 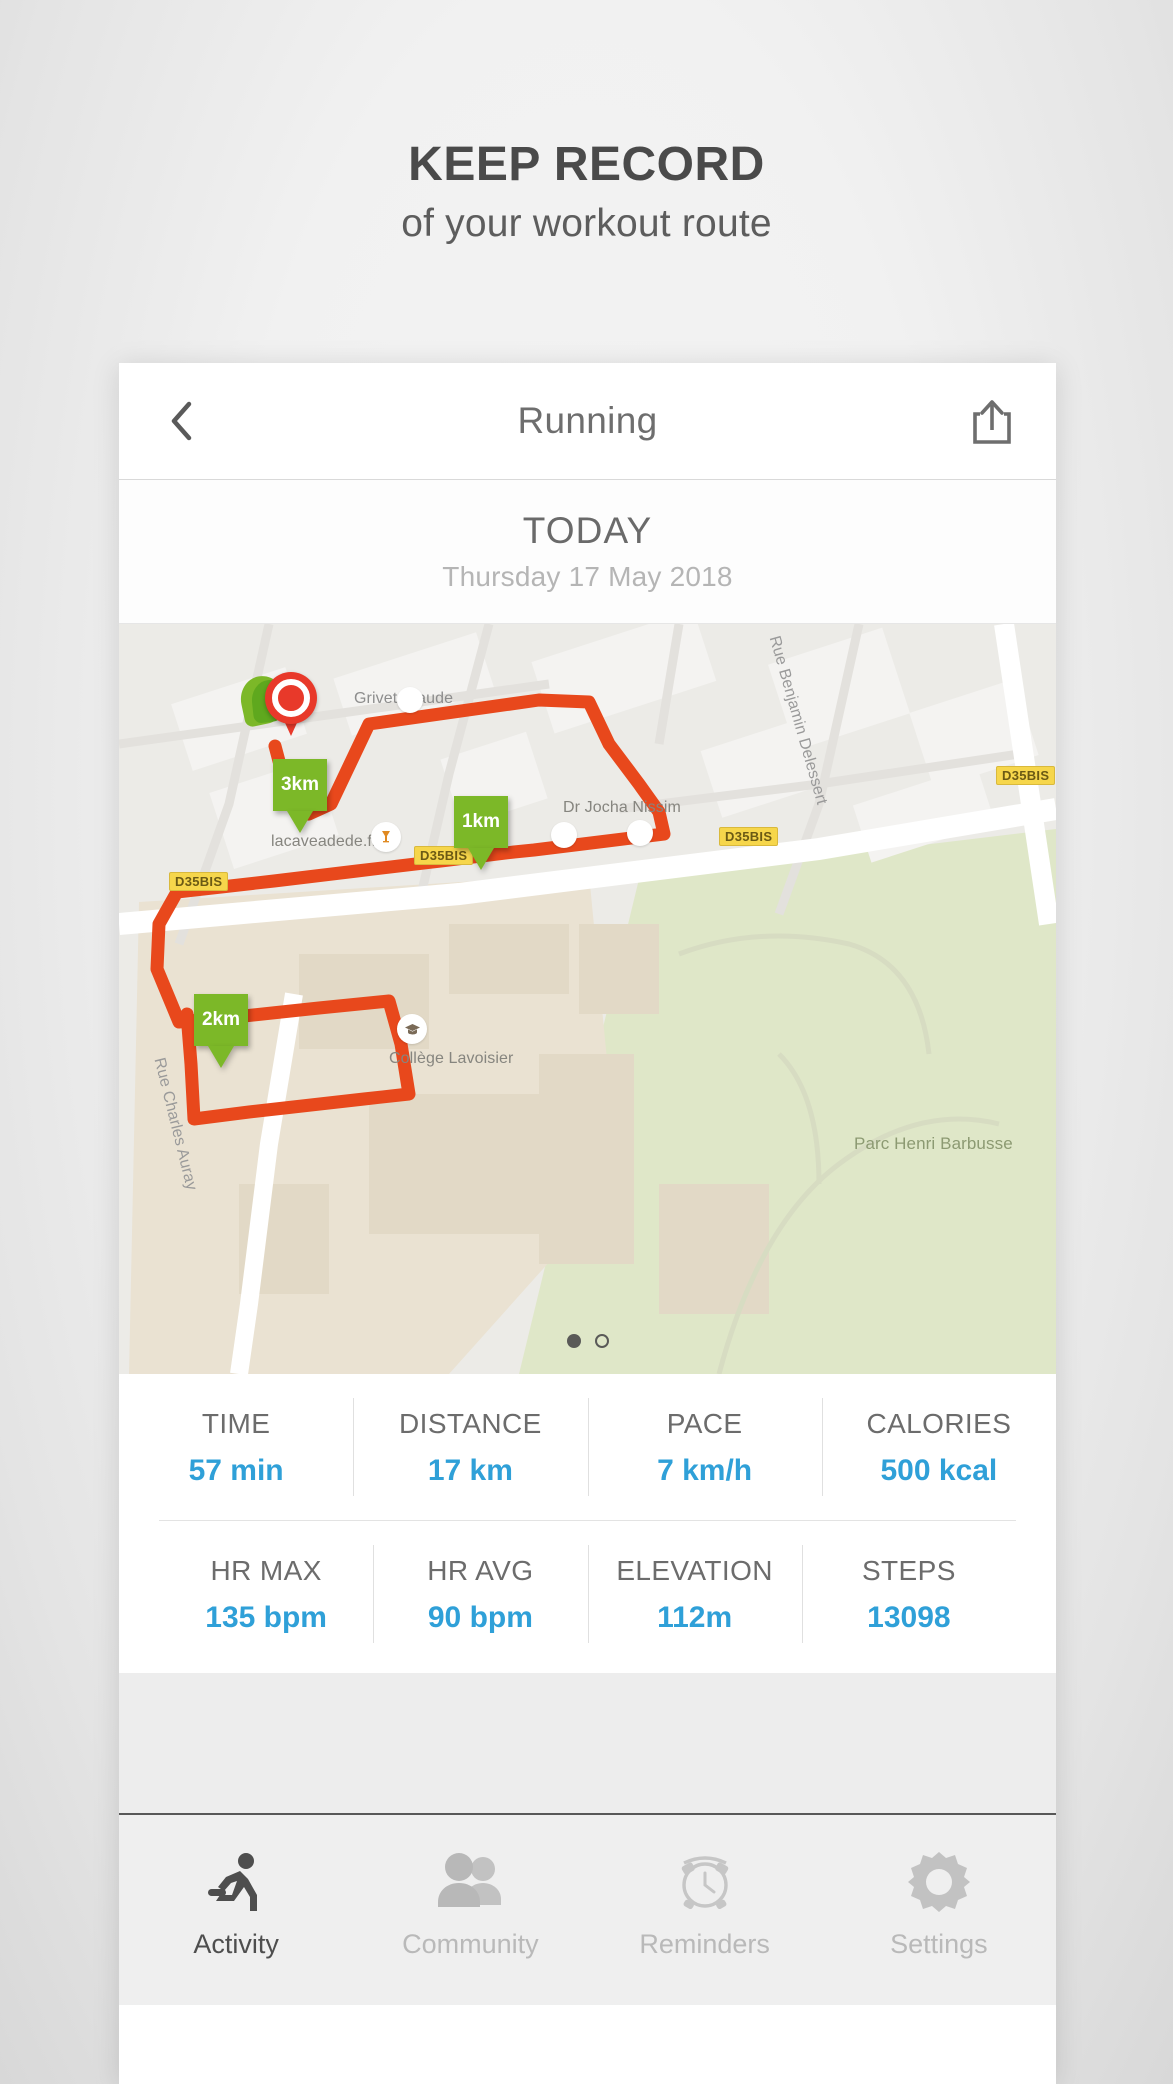 What do you see at coordinates (622, 807) in the screenshot?
I see `map-label-dr-jocha-nissim: Dr Jocha Nissim` at bounding box center [622, 807].